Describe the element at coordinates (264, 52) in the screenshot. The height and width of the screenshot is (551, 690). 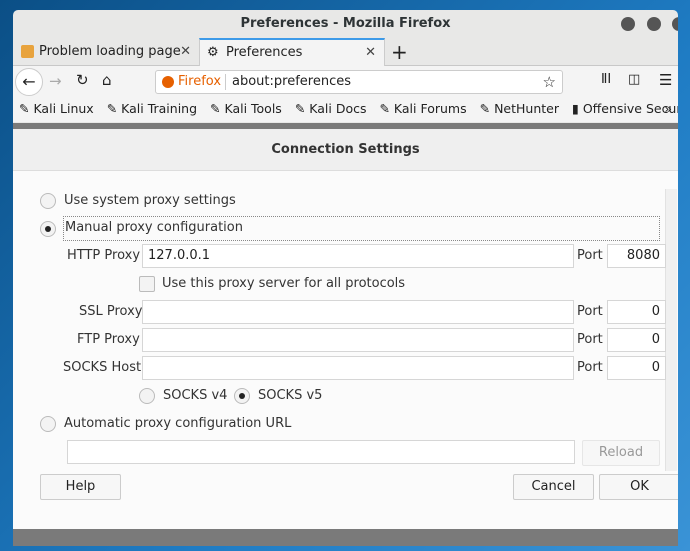
I see `tab-label: Preferences` at that location.